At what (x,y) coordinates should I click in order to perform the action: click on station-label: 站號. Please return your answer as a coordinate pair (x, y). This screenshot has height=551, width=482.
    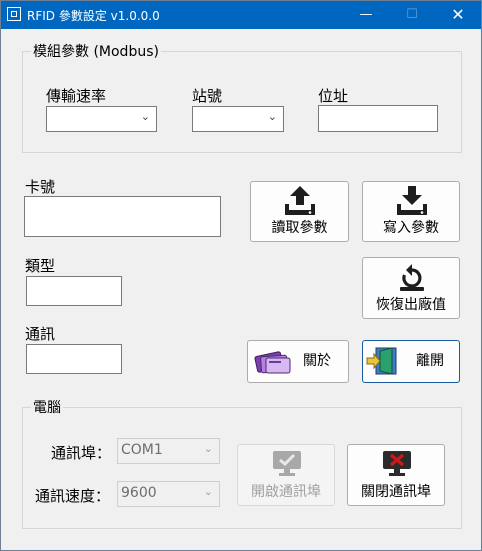
    Looking at the image, I should click on (207, 96).